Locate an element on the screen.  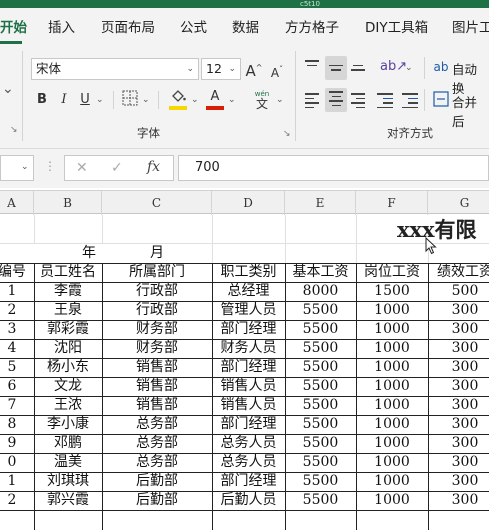
column-header-b: B is located at coordinates (68, 203).